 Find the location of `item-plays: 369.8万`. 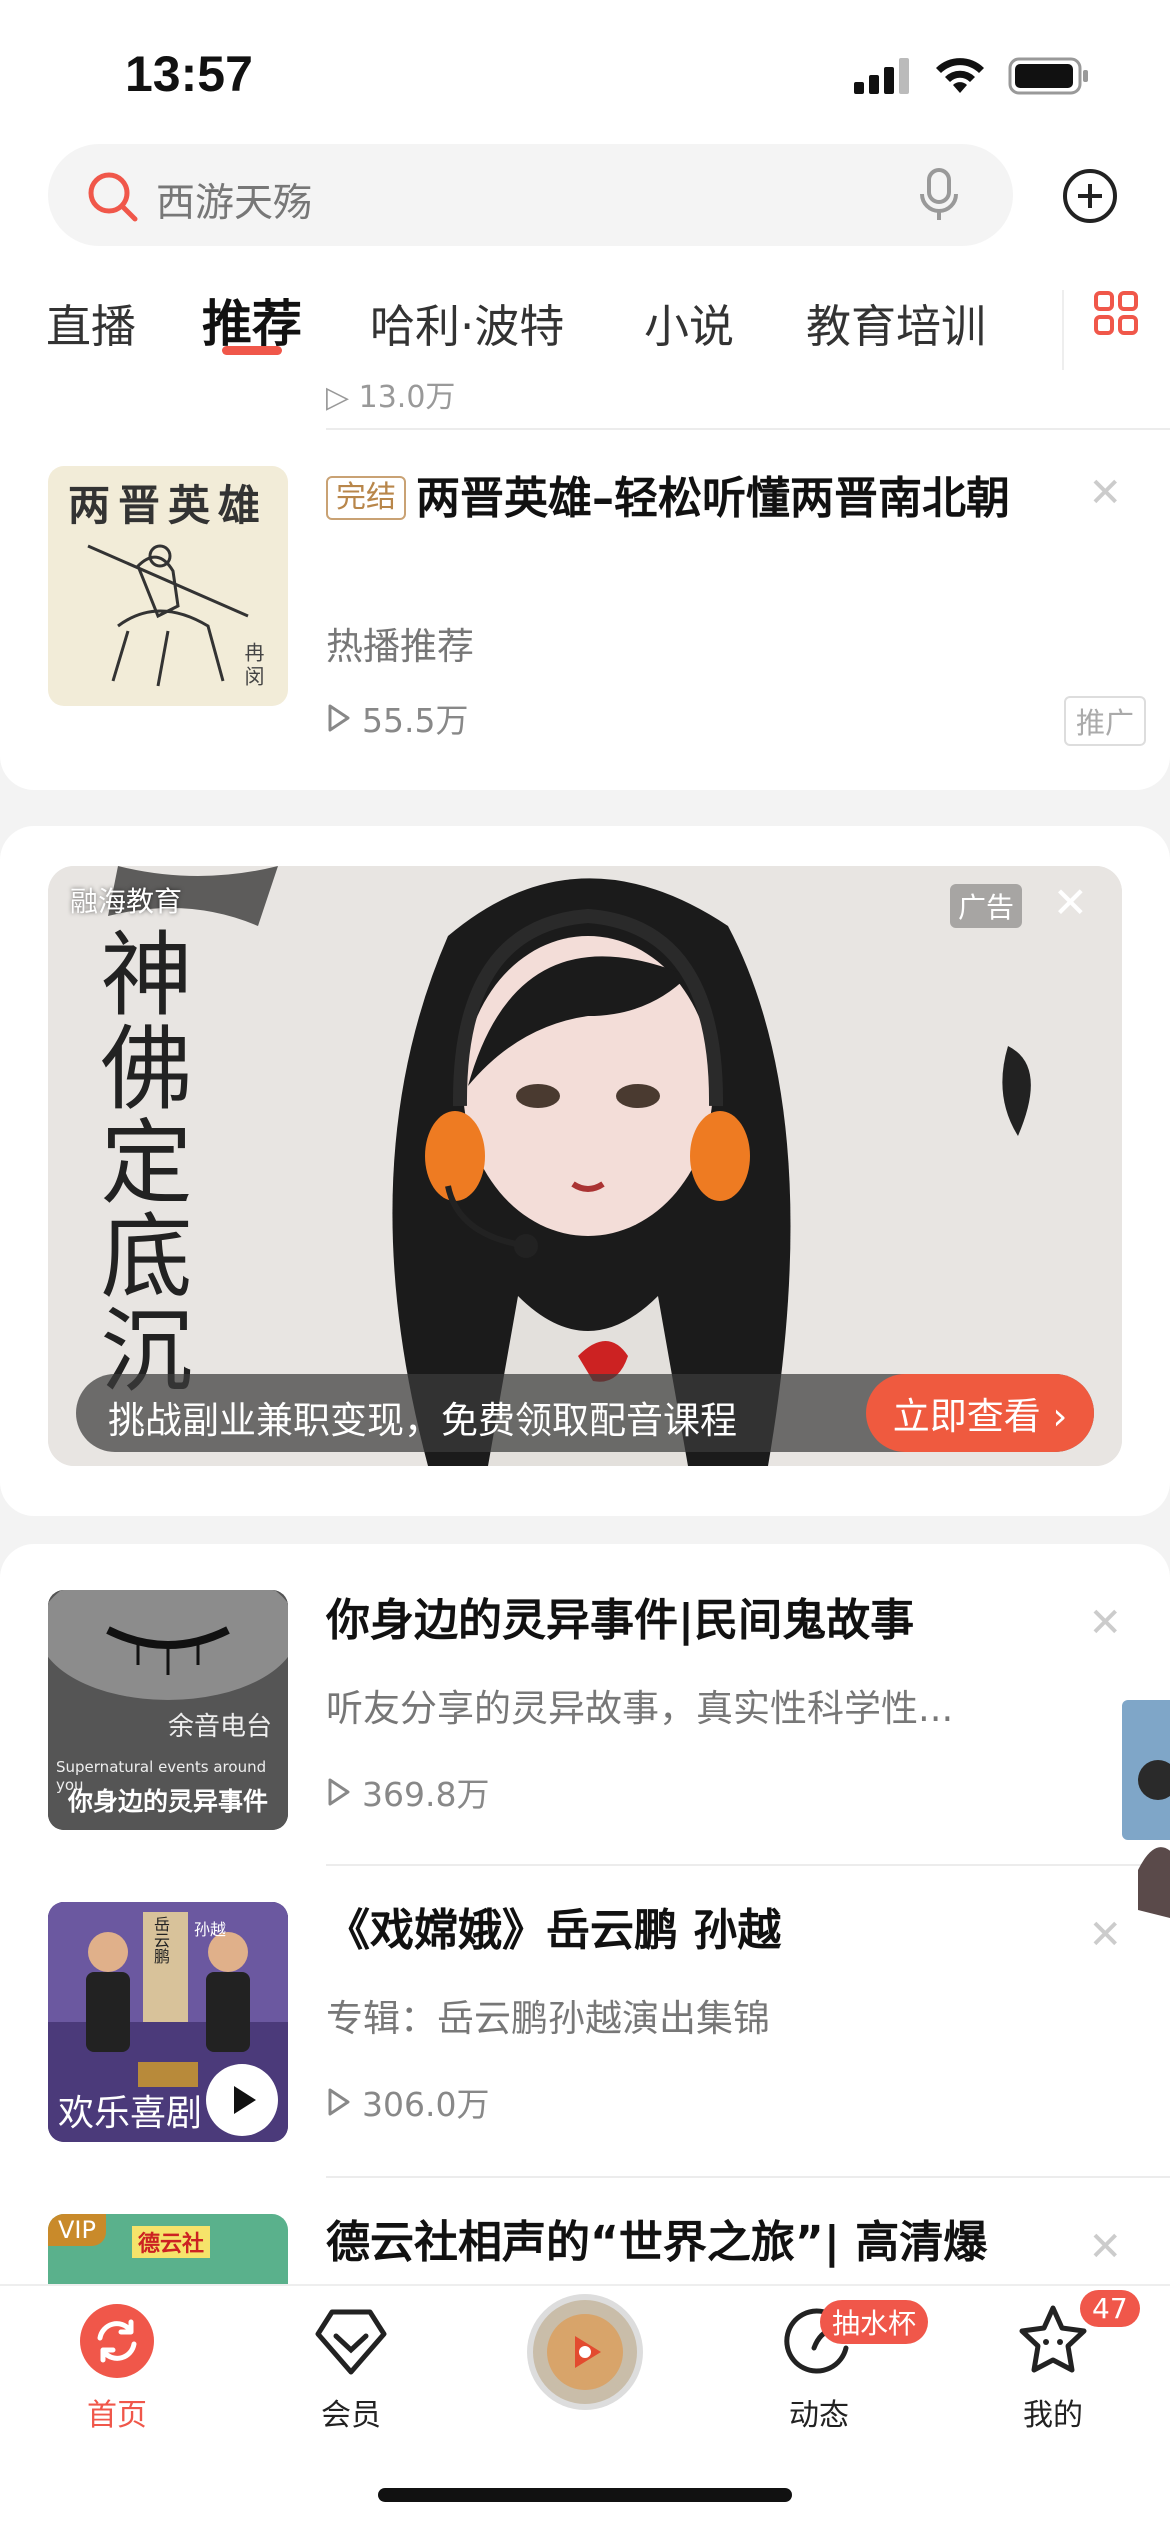

item-plays: 369.8万 is located at coordinates (407, 1792).